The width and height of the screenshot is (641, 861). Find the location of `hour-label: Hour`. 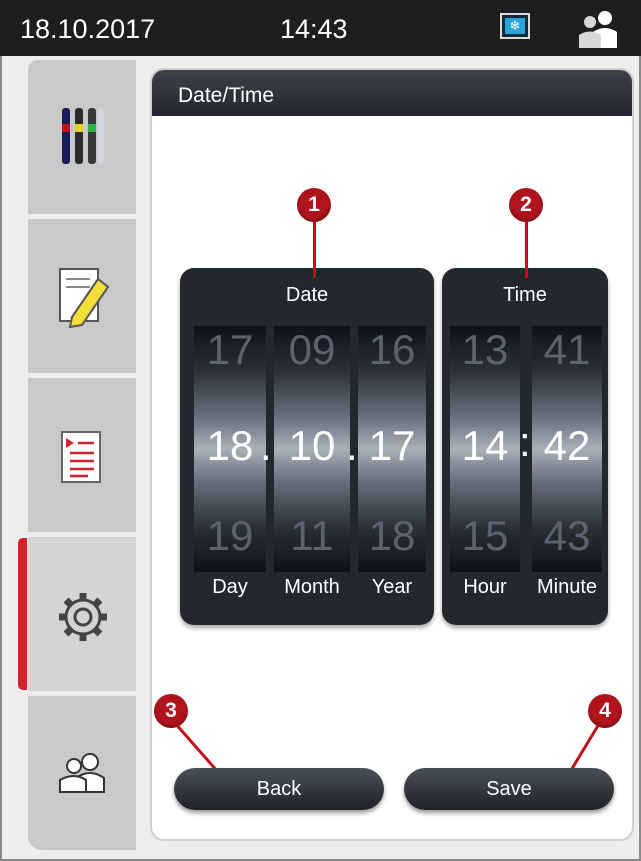

hour-label: Hour is located at coordinates (485, 587).